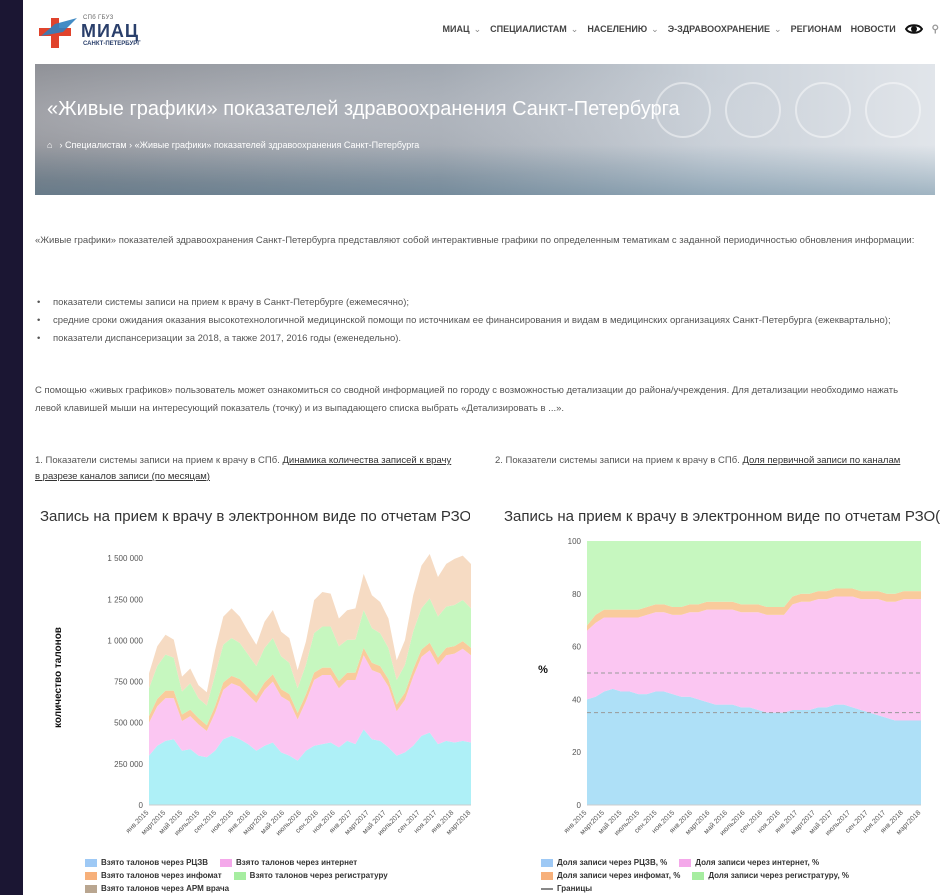 This screenshot has height=895, width=949. Describe the element at coordinates (612, 862) in the screenshot. I see `legend-label: Доля записи через РЦЗВ, %` at that location.